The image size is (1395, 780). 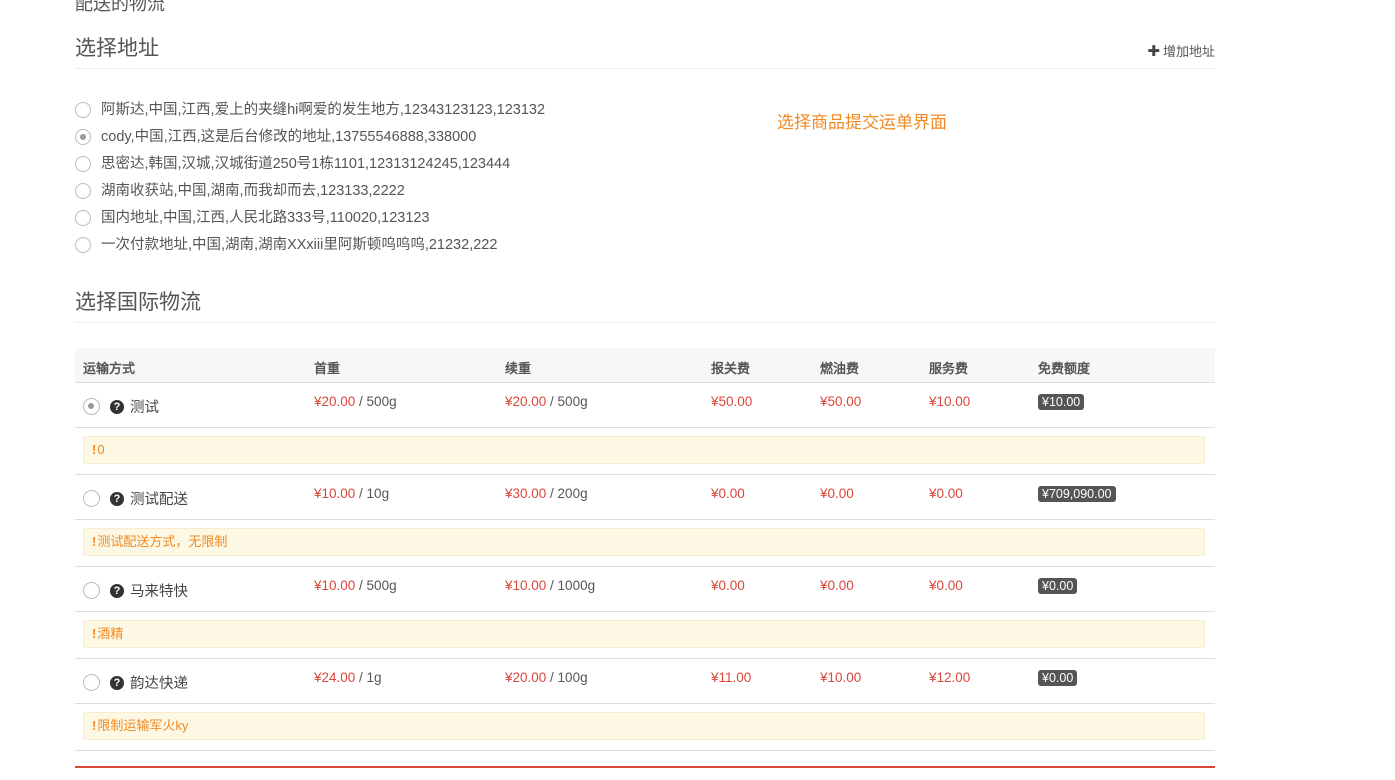 I want to click on address-item: 一次付款地址,中国,湖南,湖南XXxiii里阿斯顿呜呜呜,21232,222, so click(x=425, y=244).